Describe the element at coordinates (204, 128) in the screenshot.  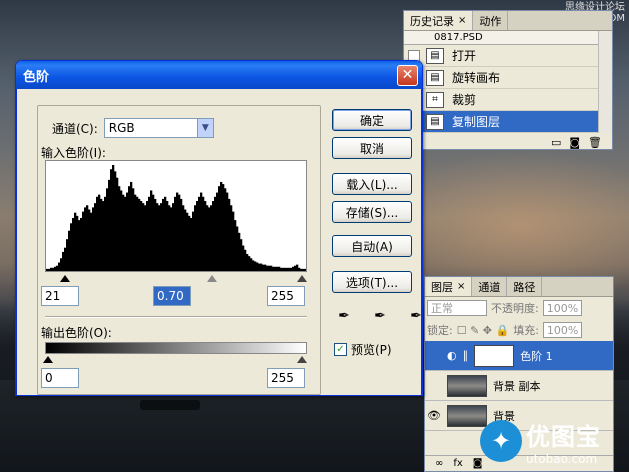
I see `chevron-down-icon: ▼` at that location.